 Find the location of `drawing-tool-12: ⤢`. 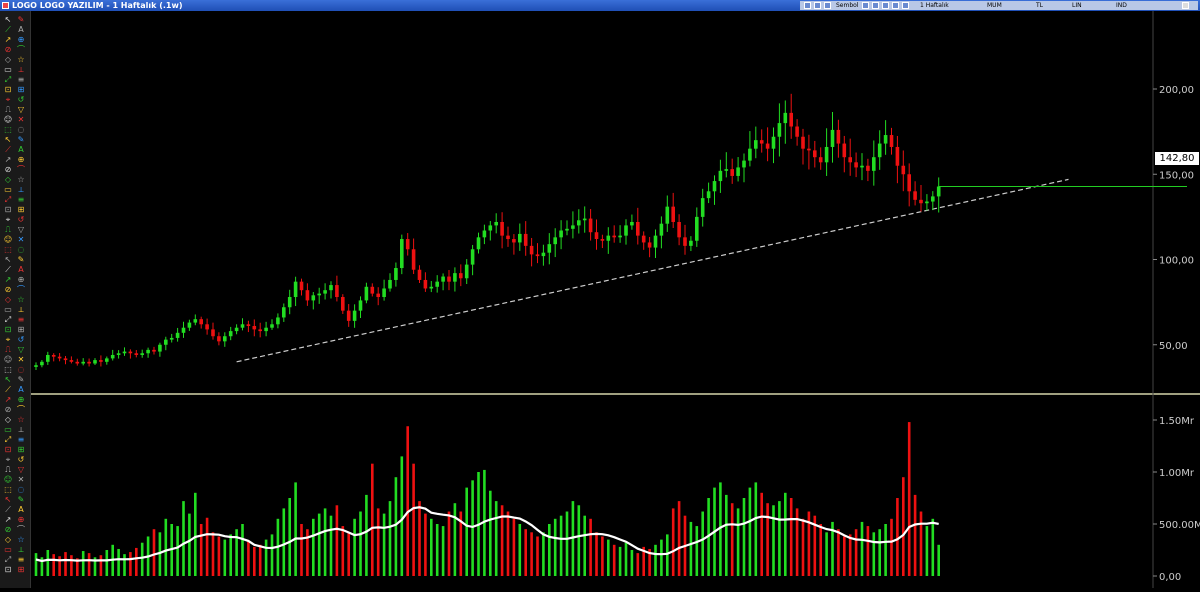

drawing-tool-12: ⤢ is located at coordinates (8, 79).